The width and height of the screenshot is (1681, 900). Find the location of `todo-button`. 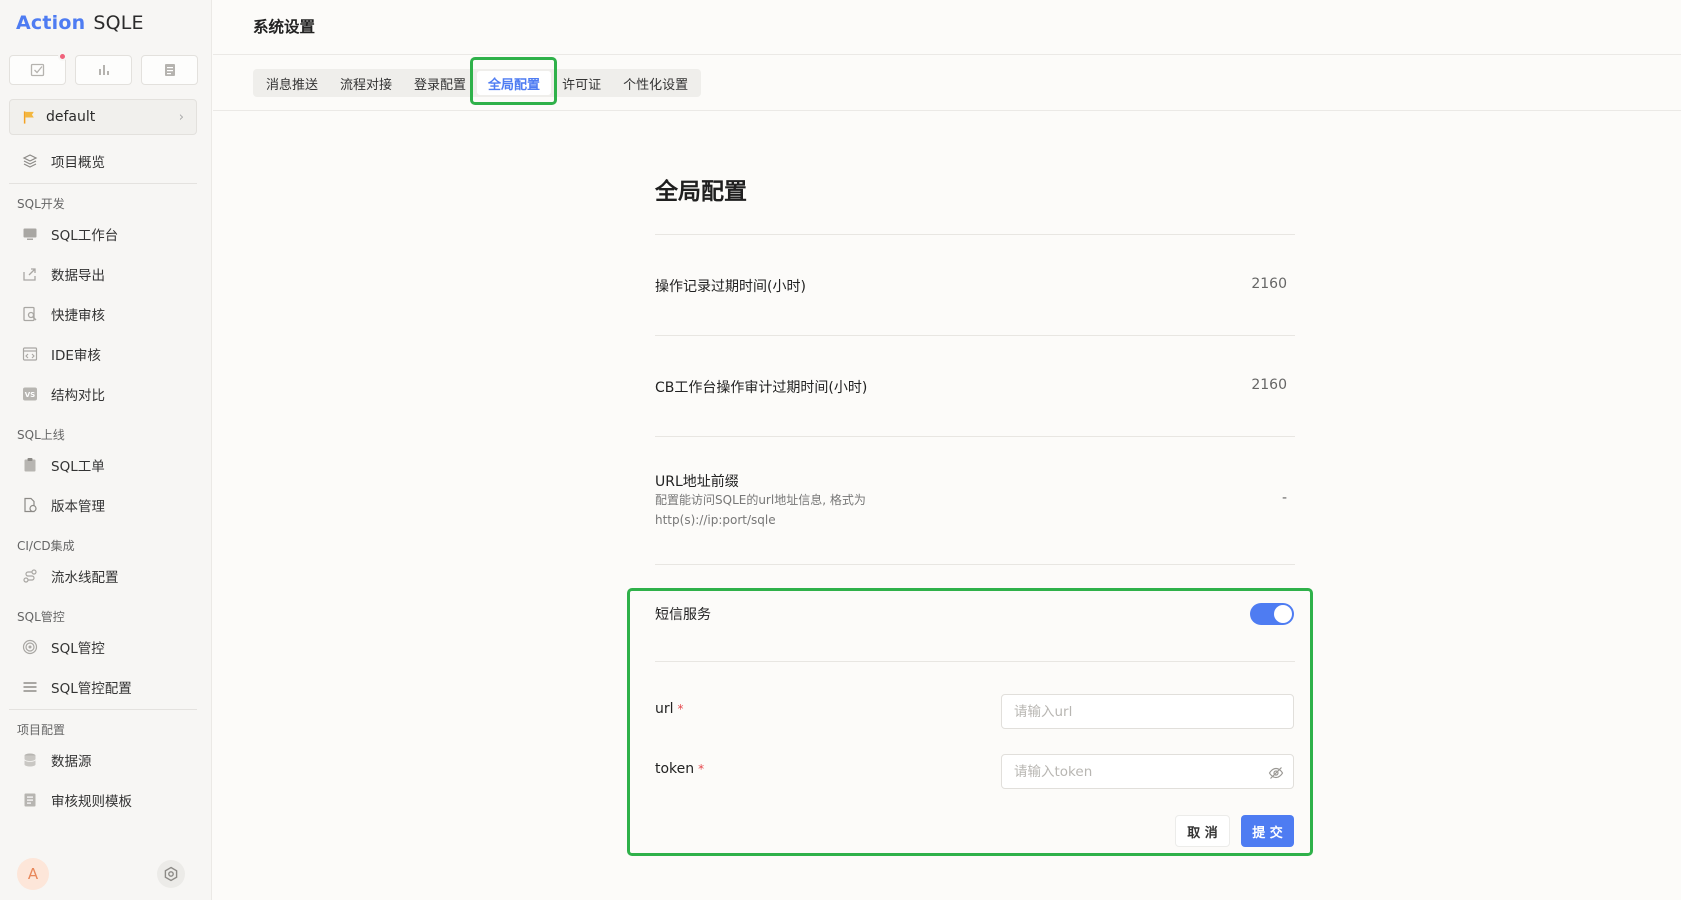

todo-button is located at coordinates (38, 68).